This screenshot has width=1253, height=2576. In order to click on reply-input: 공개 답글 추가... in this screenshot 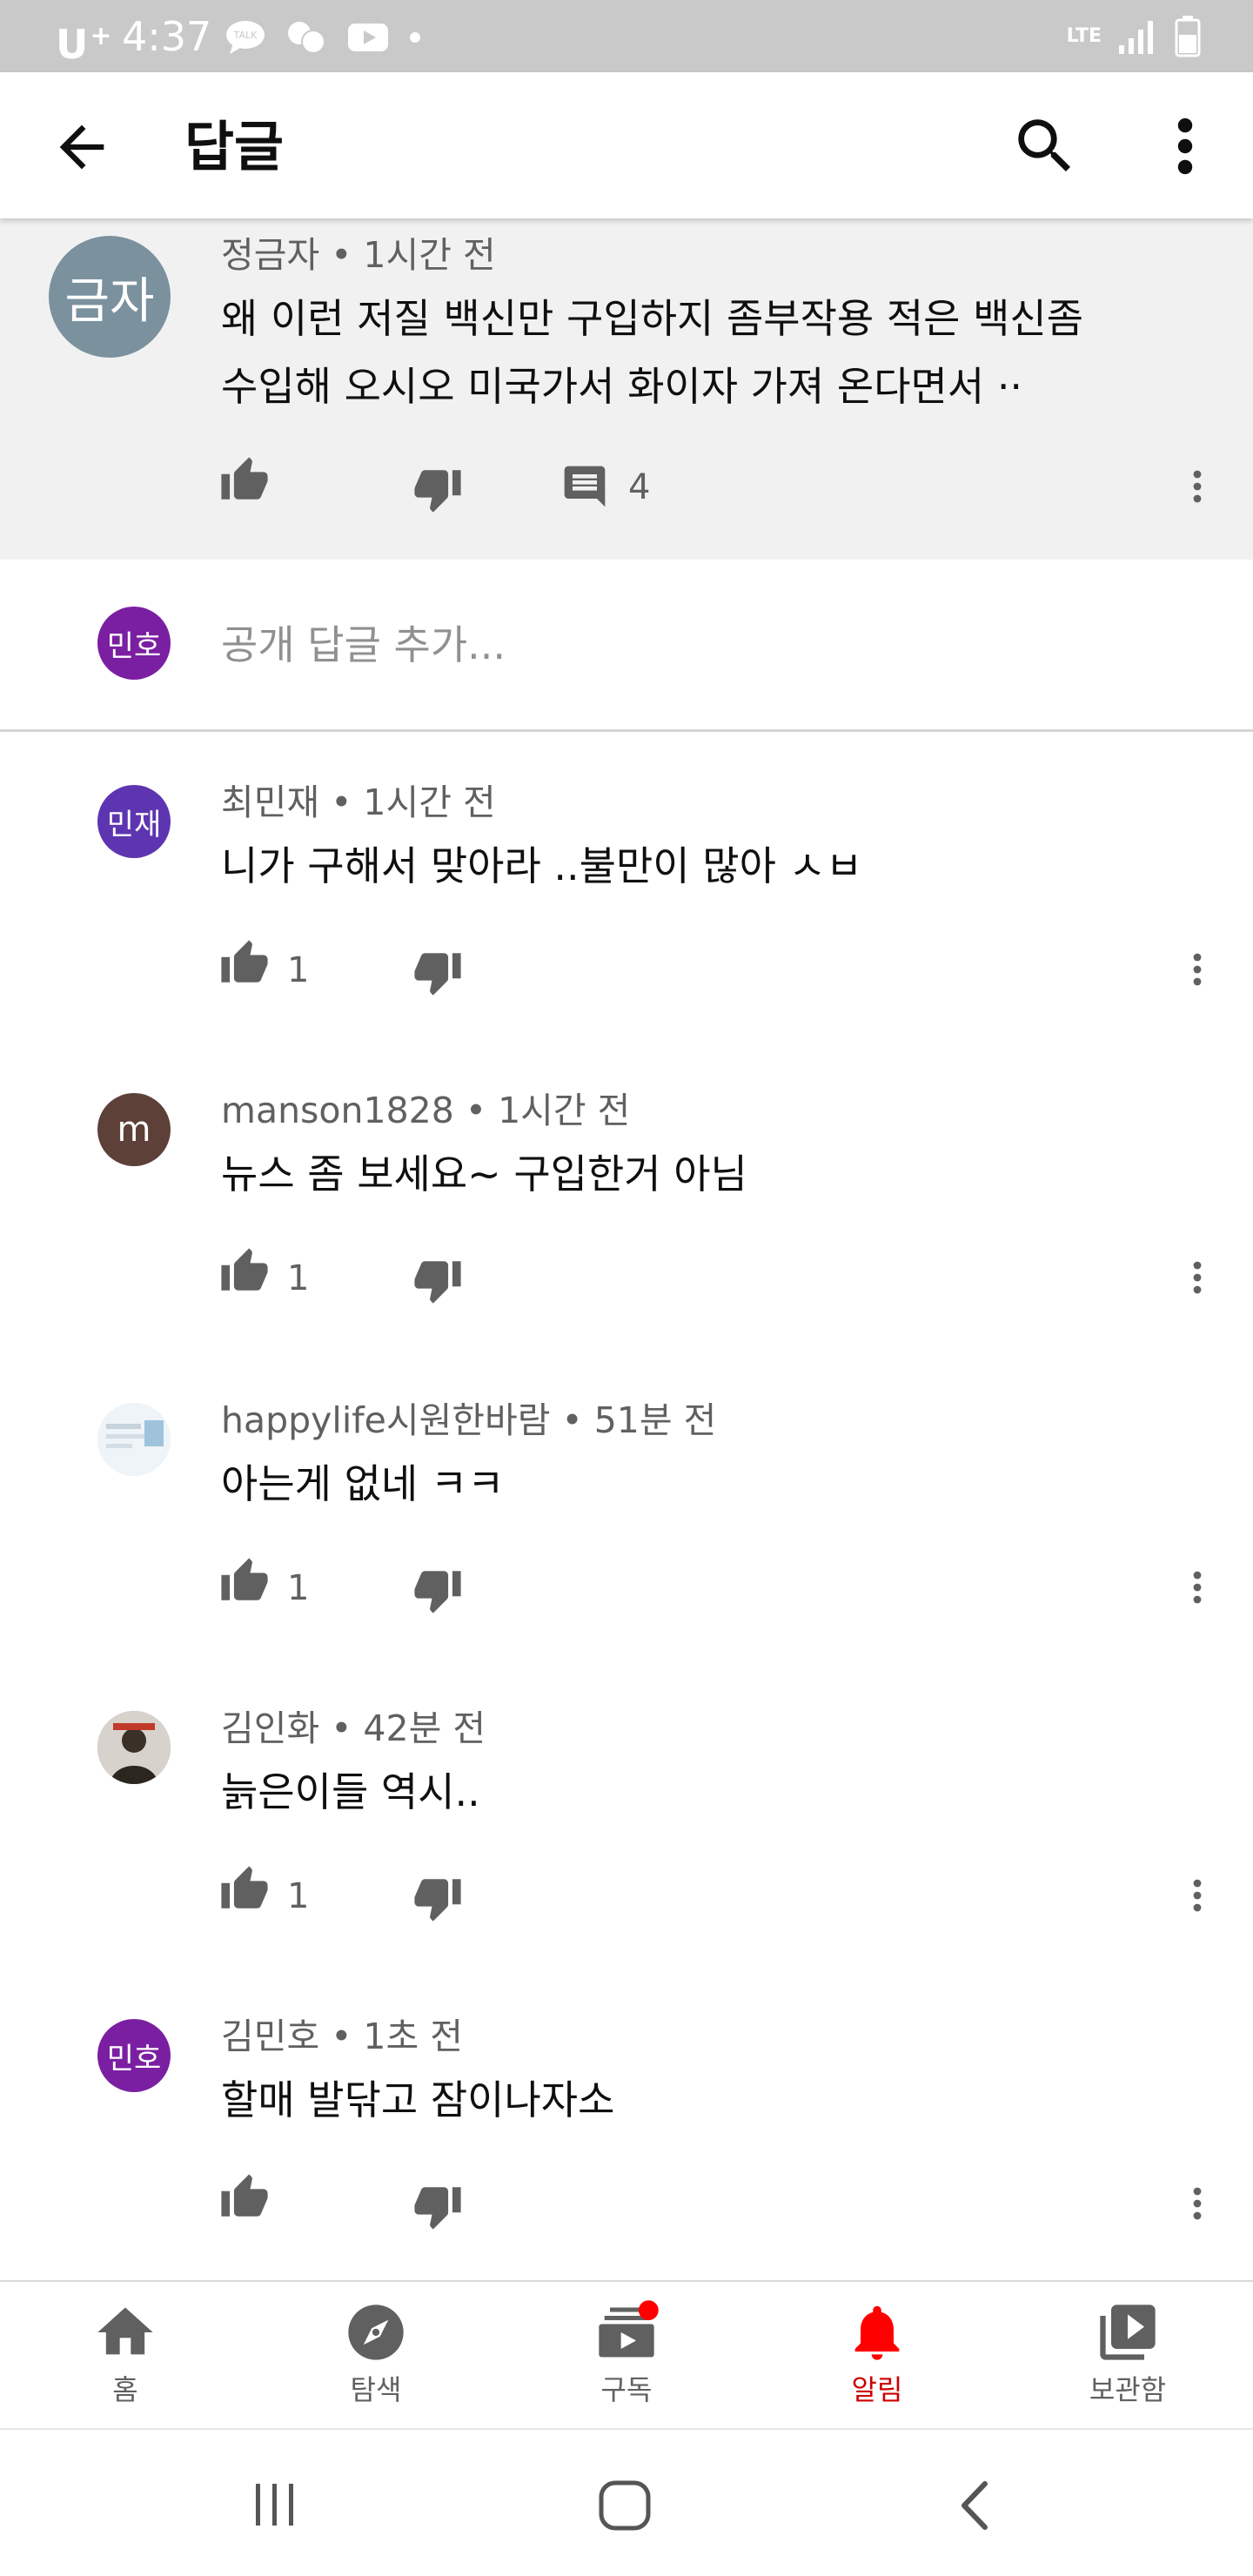, I will do `click(363, 645)`.